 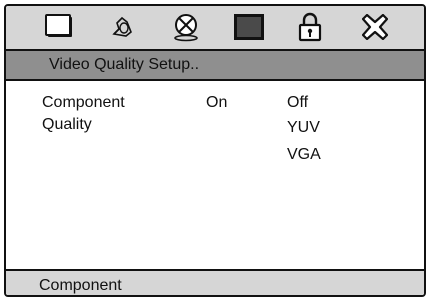 What do you see at coordinates (217, 102) in the screenshot?
I see `setting-value-component: On` at bounding box center [217, 102].